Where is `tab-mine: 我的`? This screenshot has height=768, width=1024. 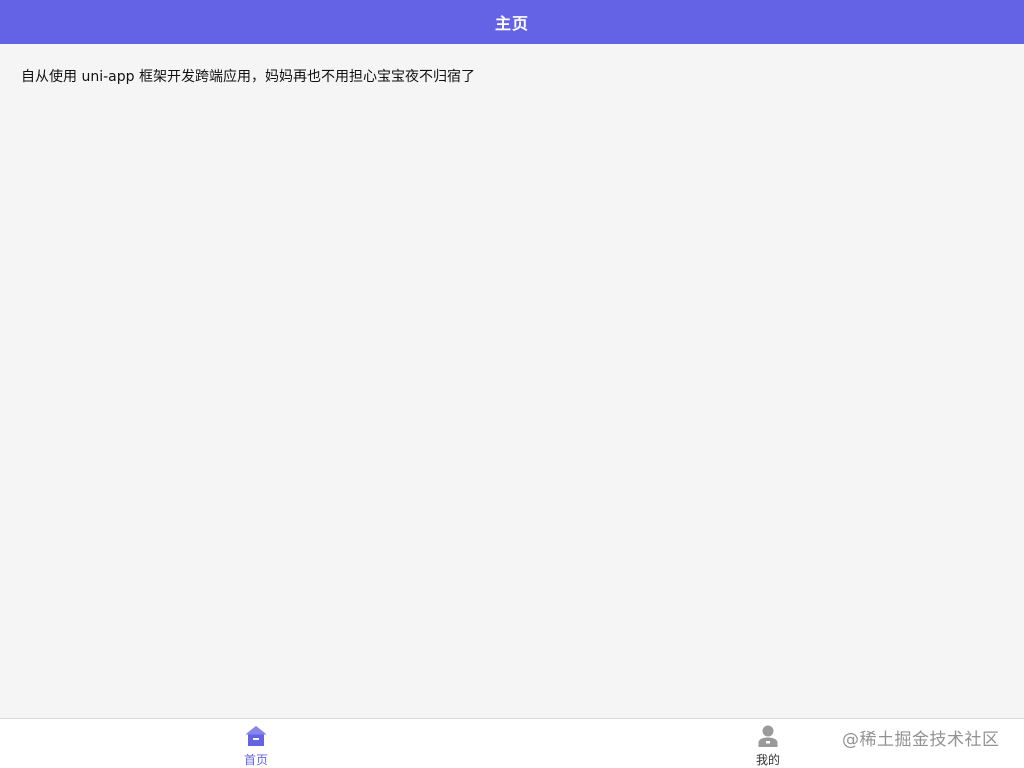 tab-mine: 我的 is located at coordinates (768, 743).